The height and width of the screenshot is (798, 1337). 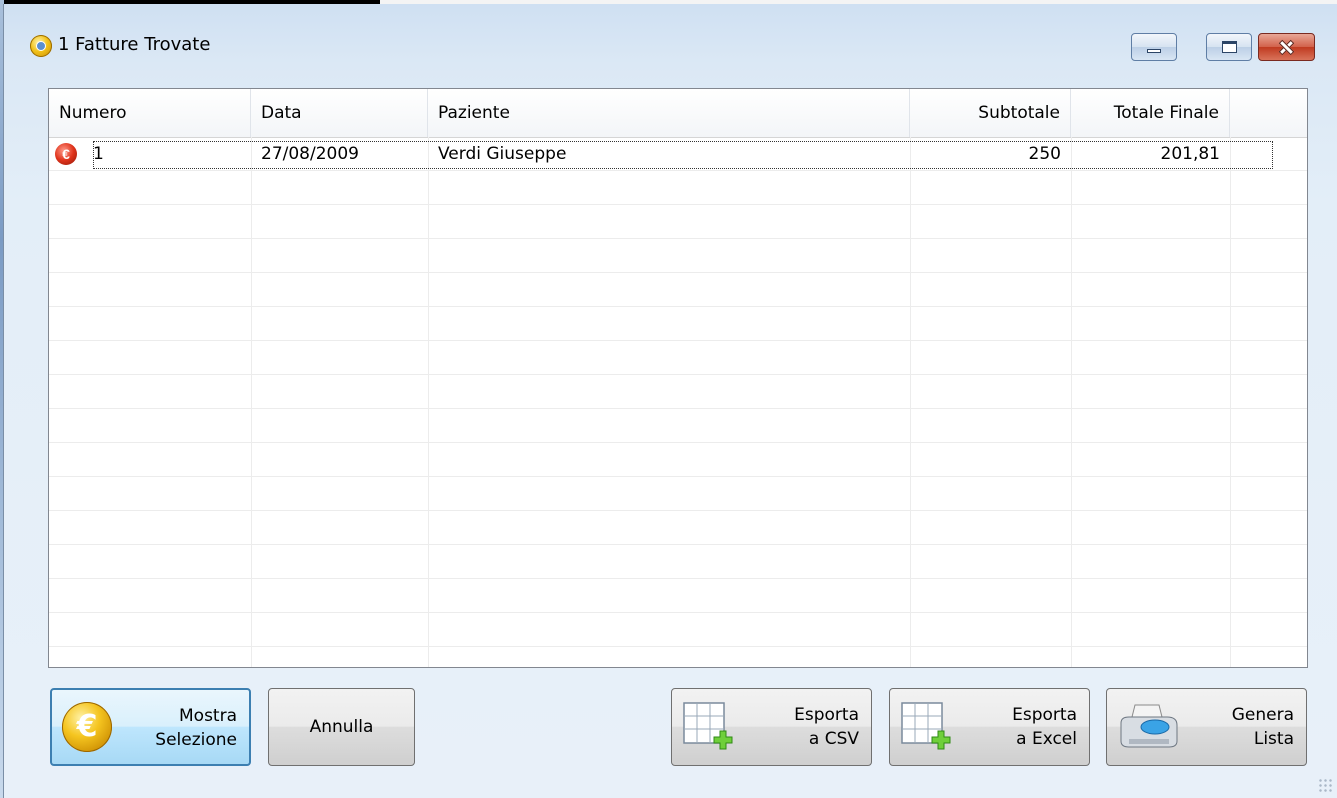 I want to click on esporta-csv-label: Esporta a CSV, so click(x=826, y=727).